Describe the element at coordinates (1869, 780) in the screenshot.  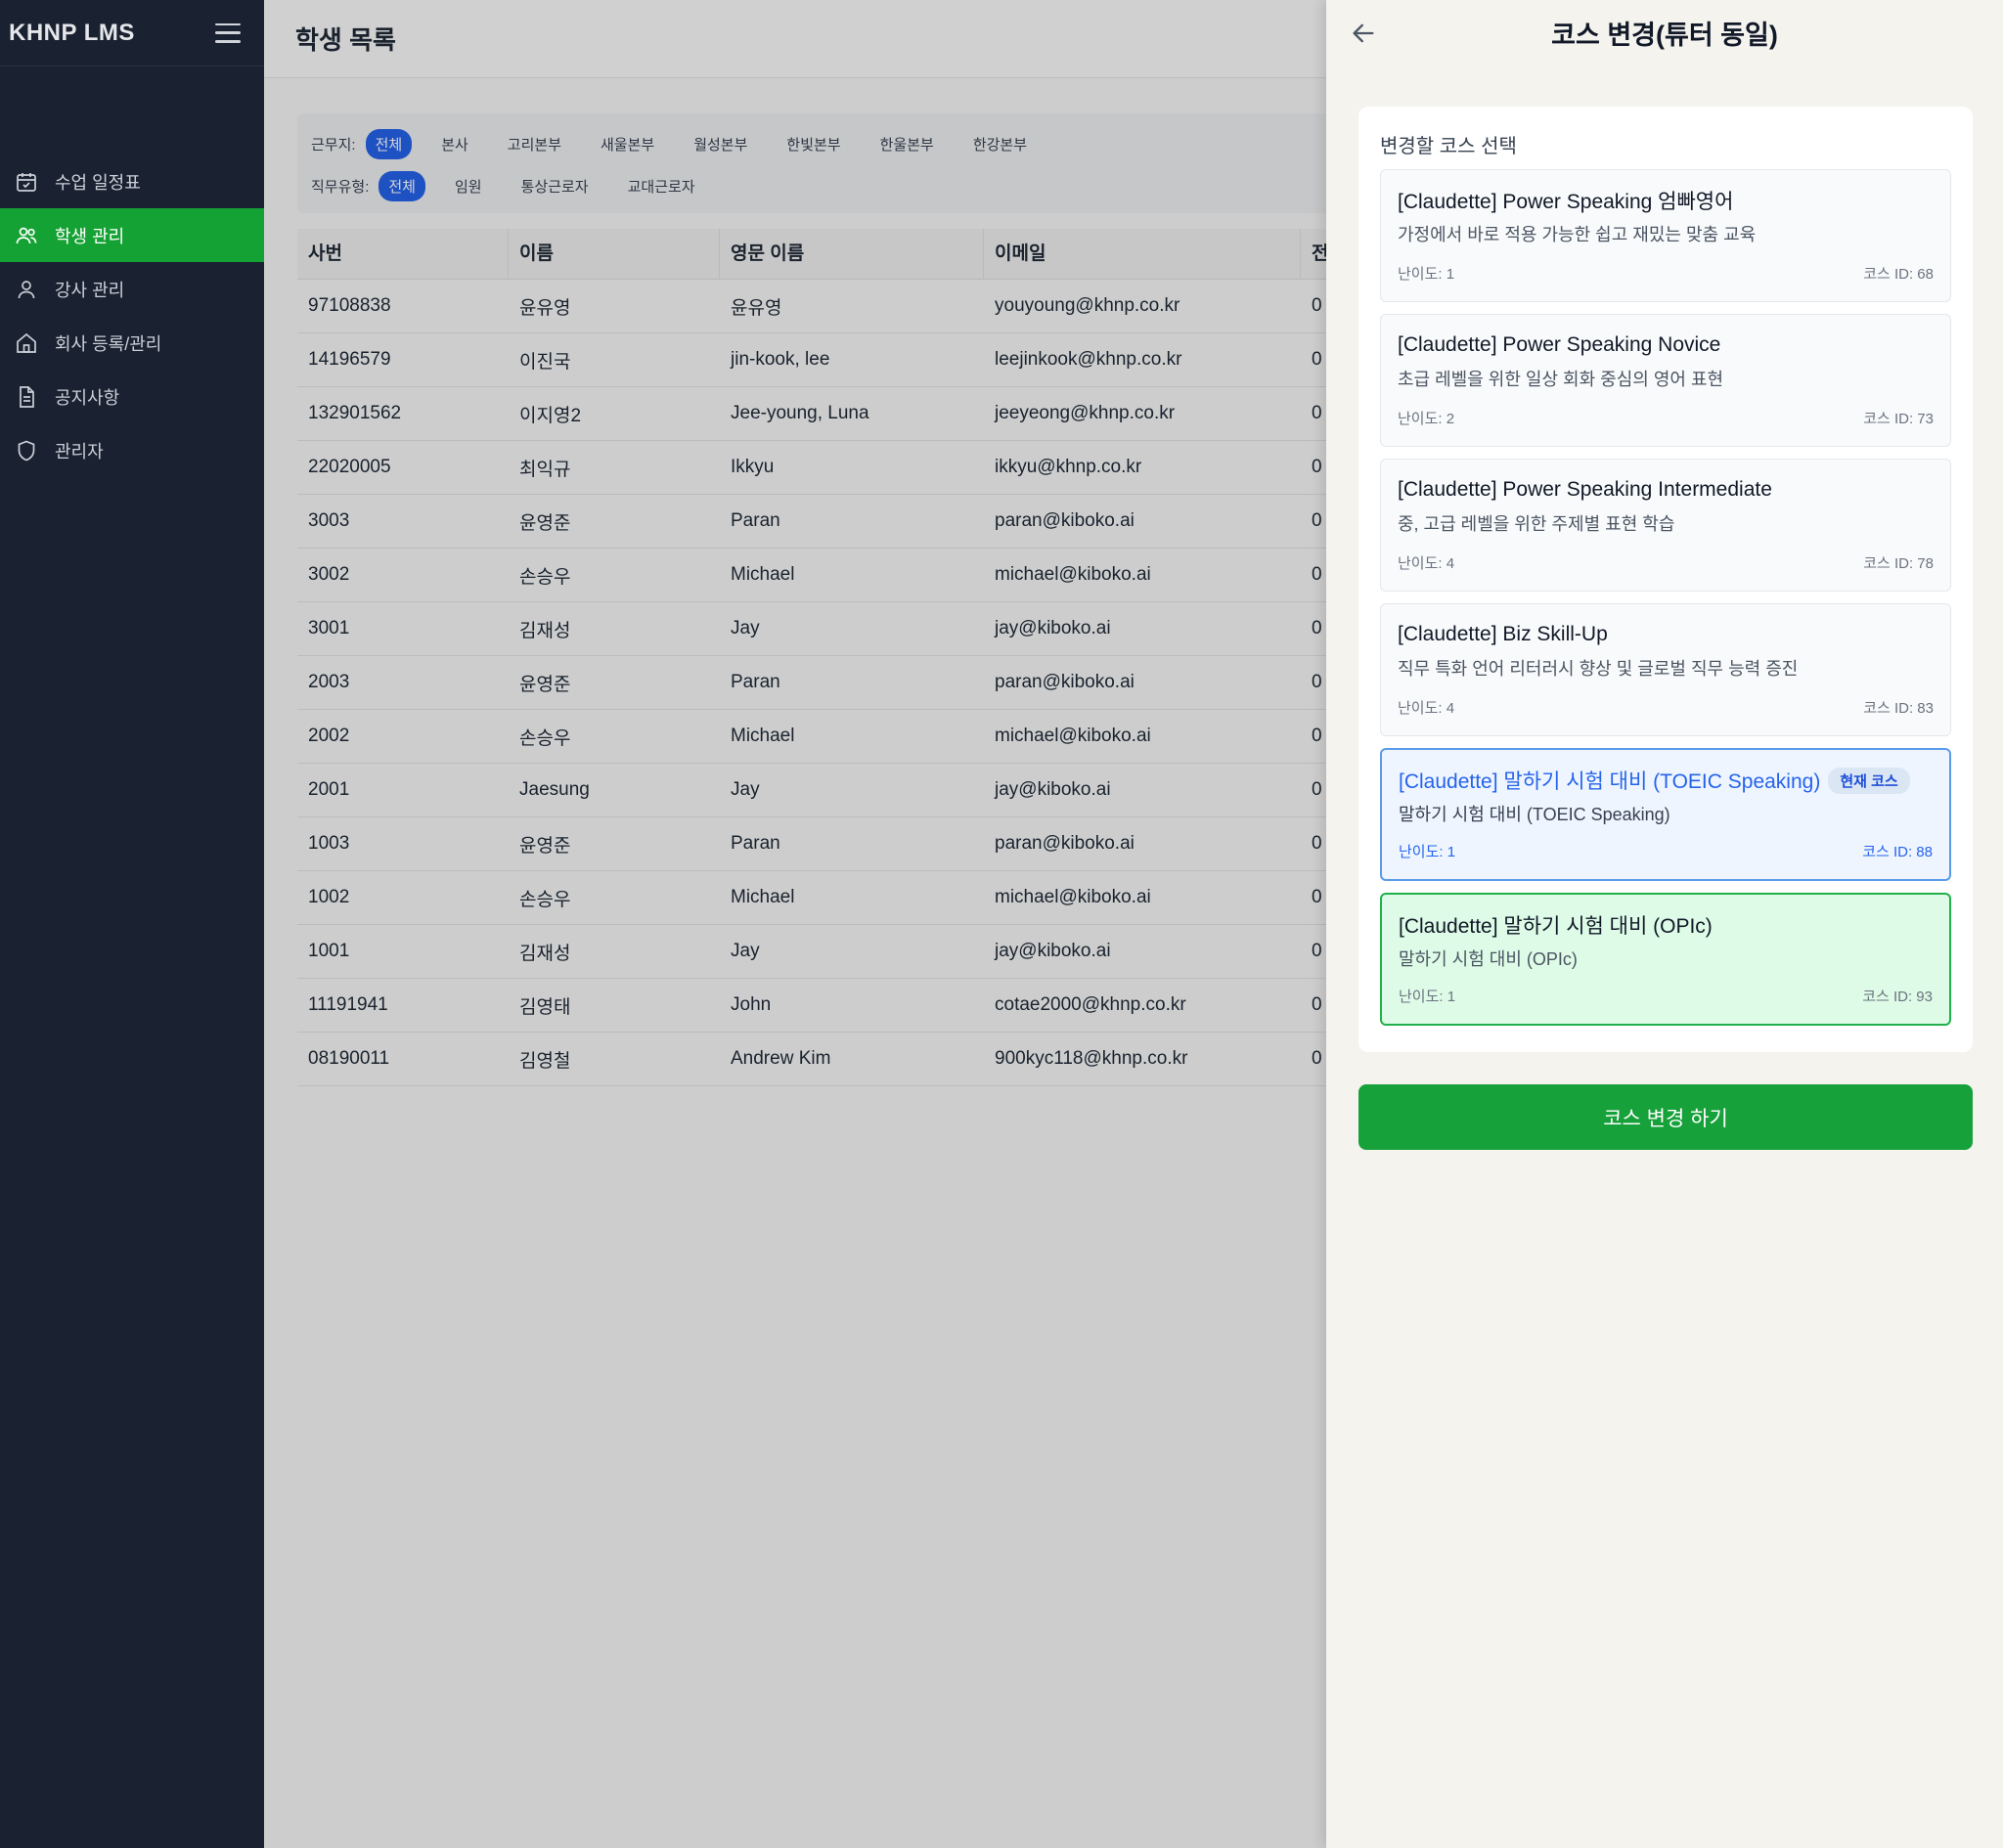
I see `current-course-badge: 현재 코스` at that location.